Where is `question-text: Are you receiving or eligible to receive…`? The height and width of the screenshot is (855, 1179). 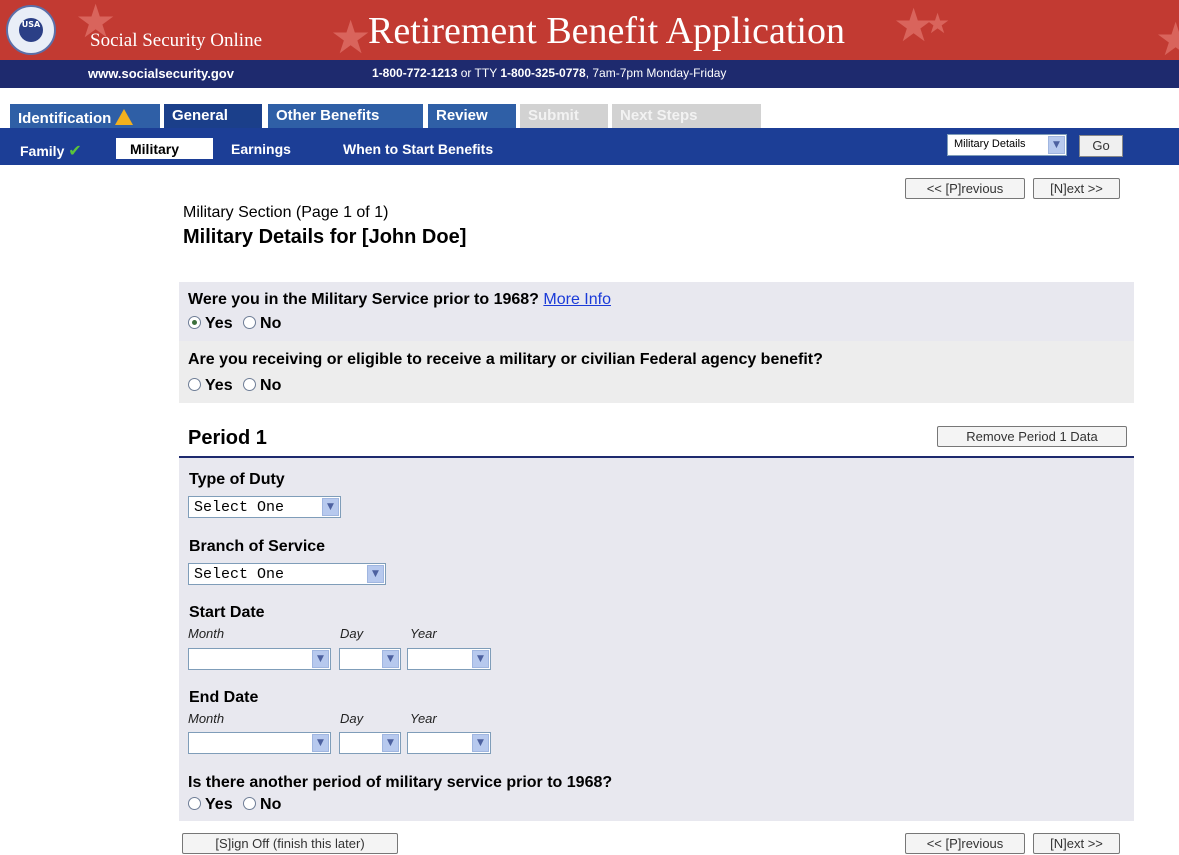 question-text: Are you receiving or eligible to receive… is located at coordinates (505, 359).